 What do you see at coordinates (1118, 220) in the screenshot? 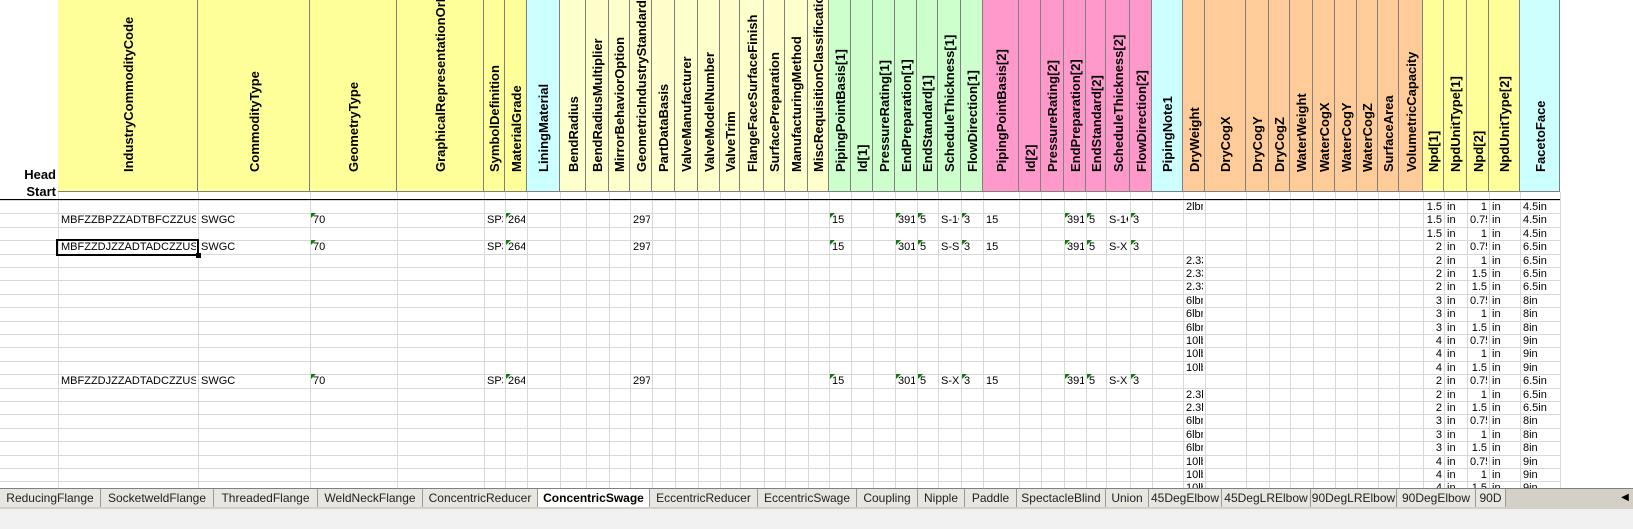
I see `table-cell: S-1€` at bounding box center [1118, 220].